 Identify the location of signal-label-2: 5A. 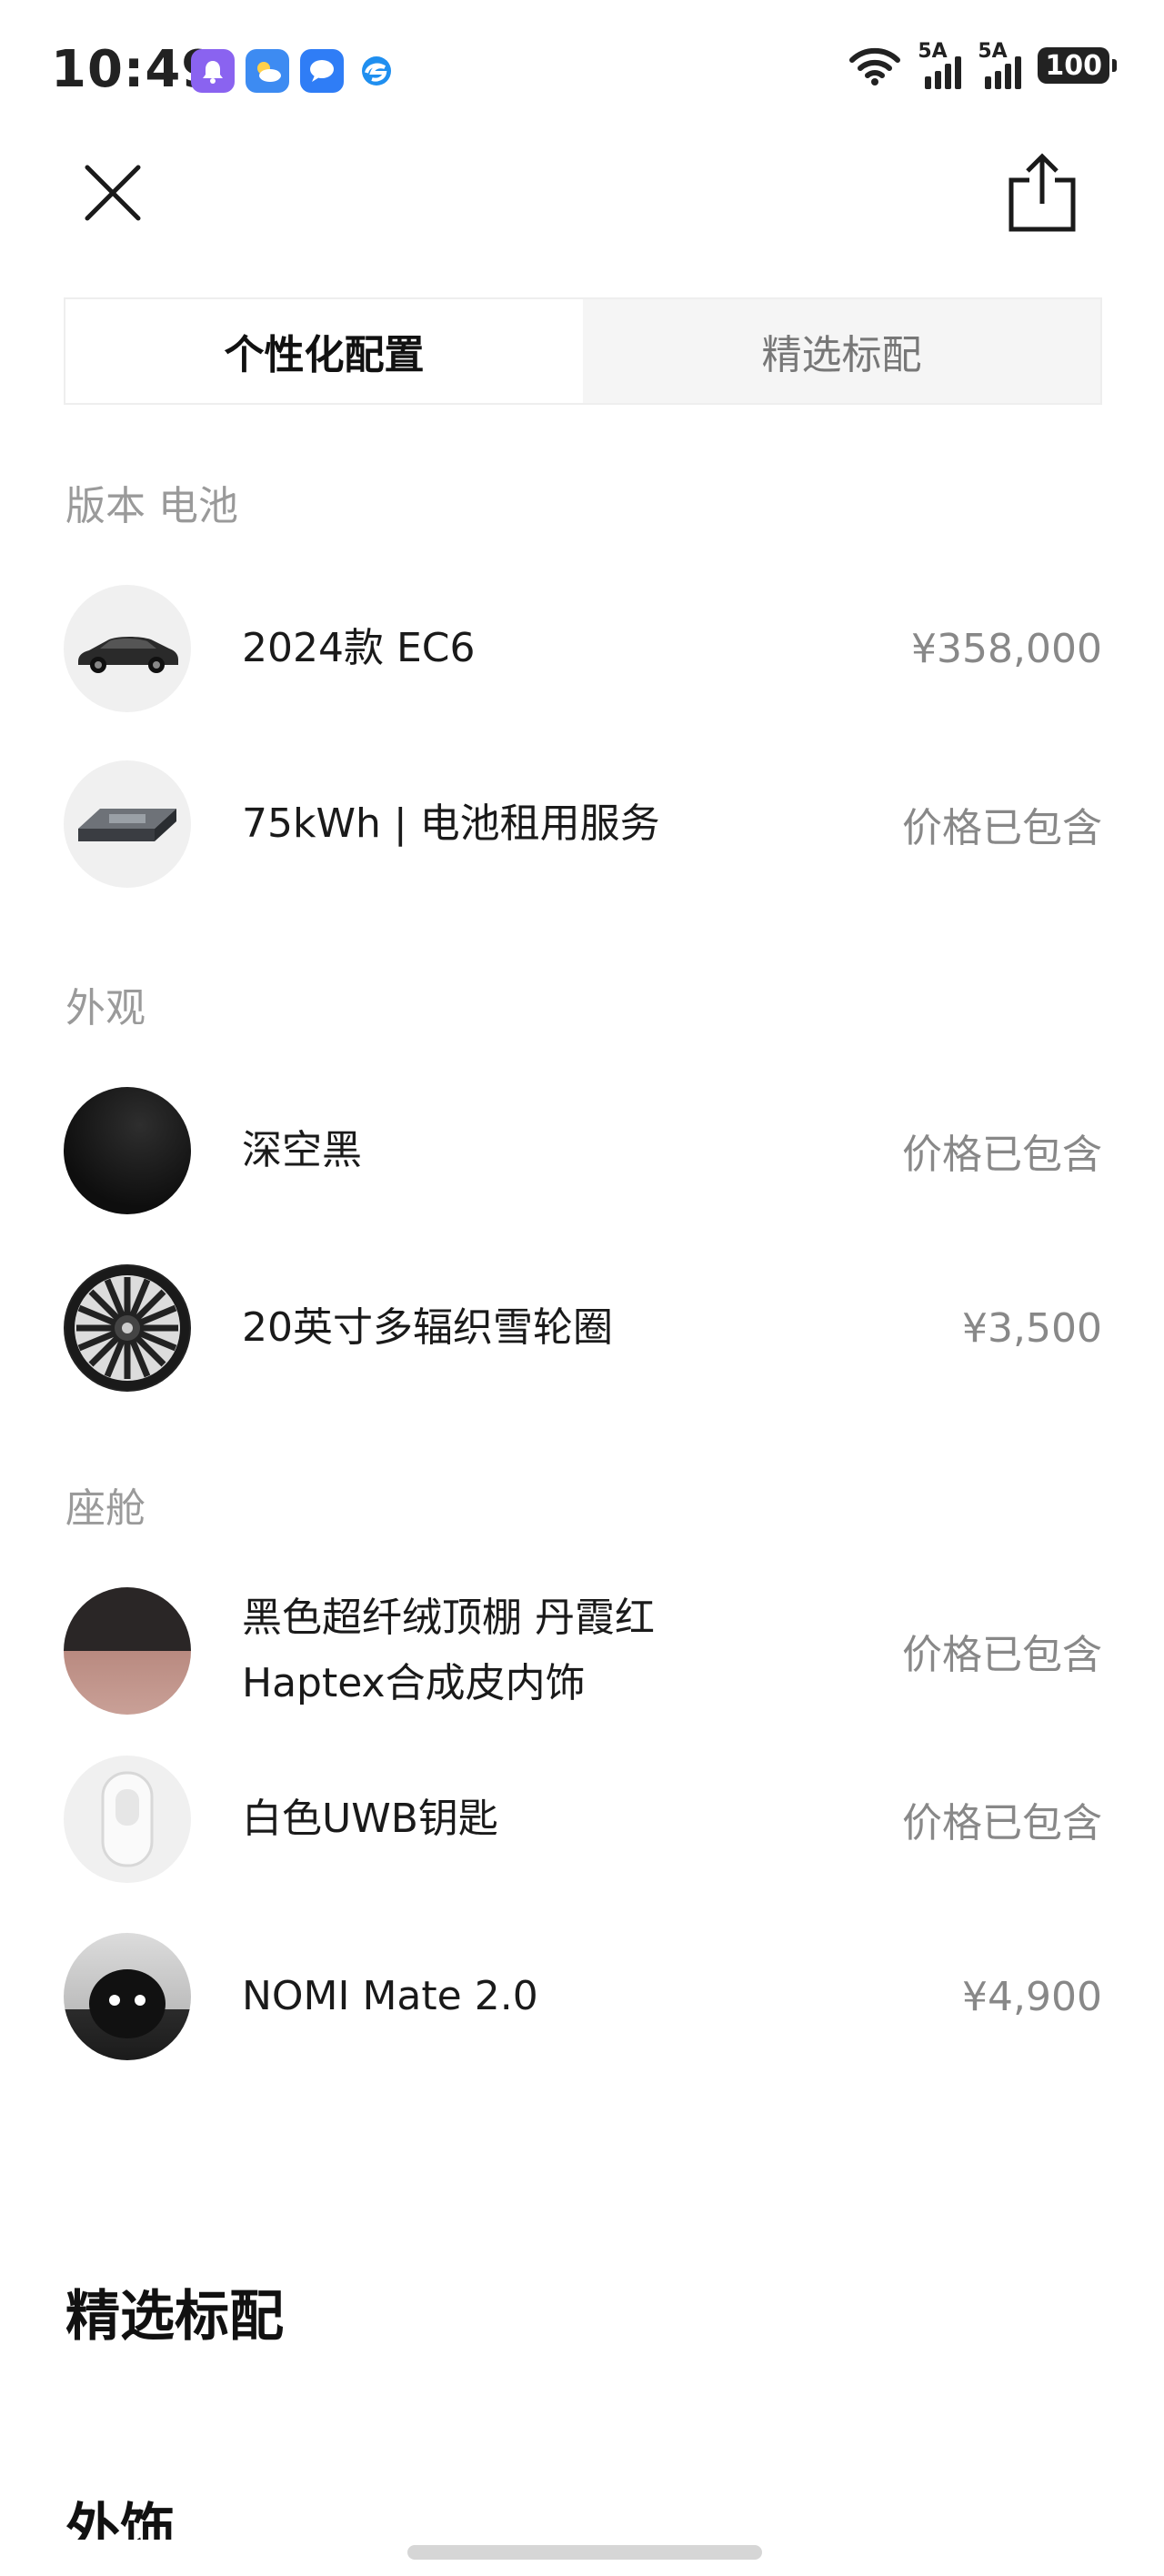
(993, 51).